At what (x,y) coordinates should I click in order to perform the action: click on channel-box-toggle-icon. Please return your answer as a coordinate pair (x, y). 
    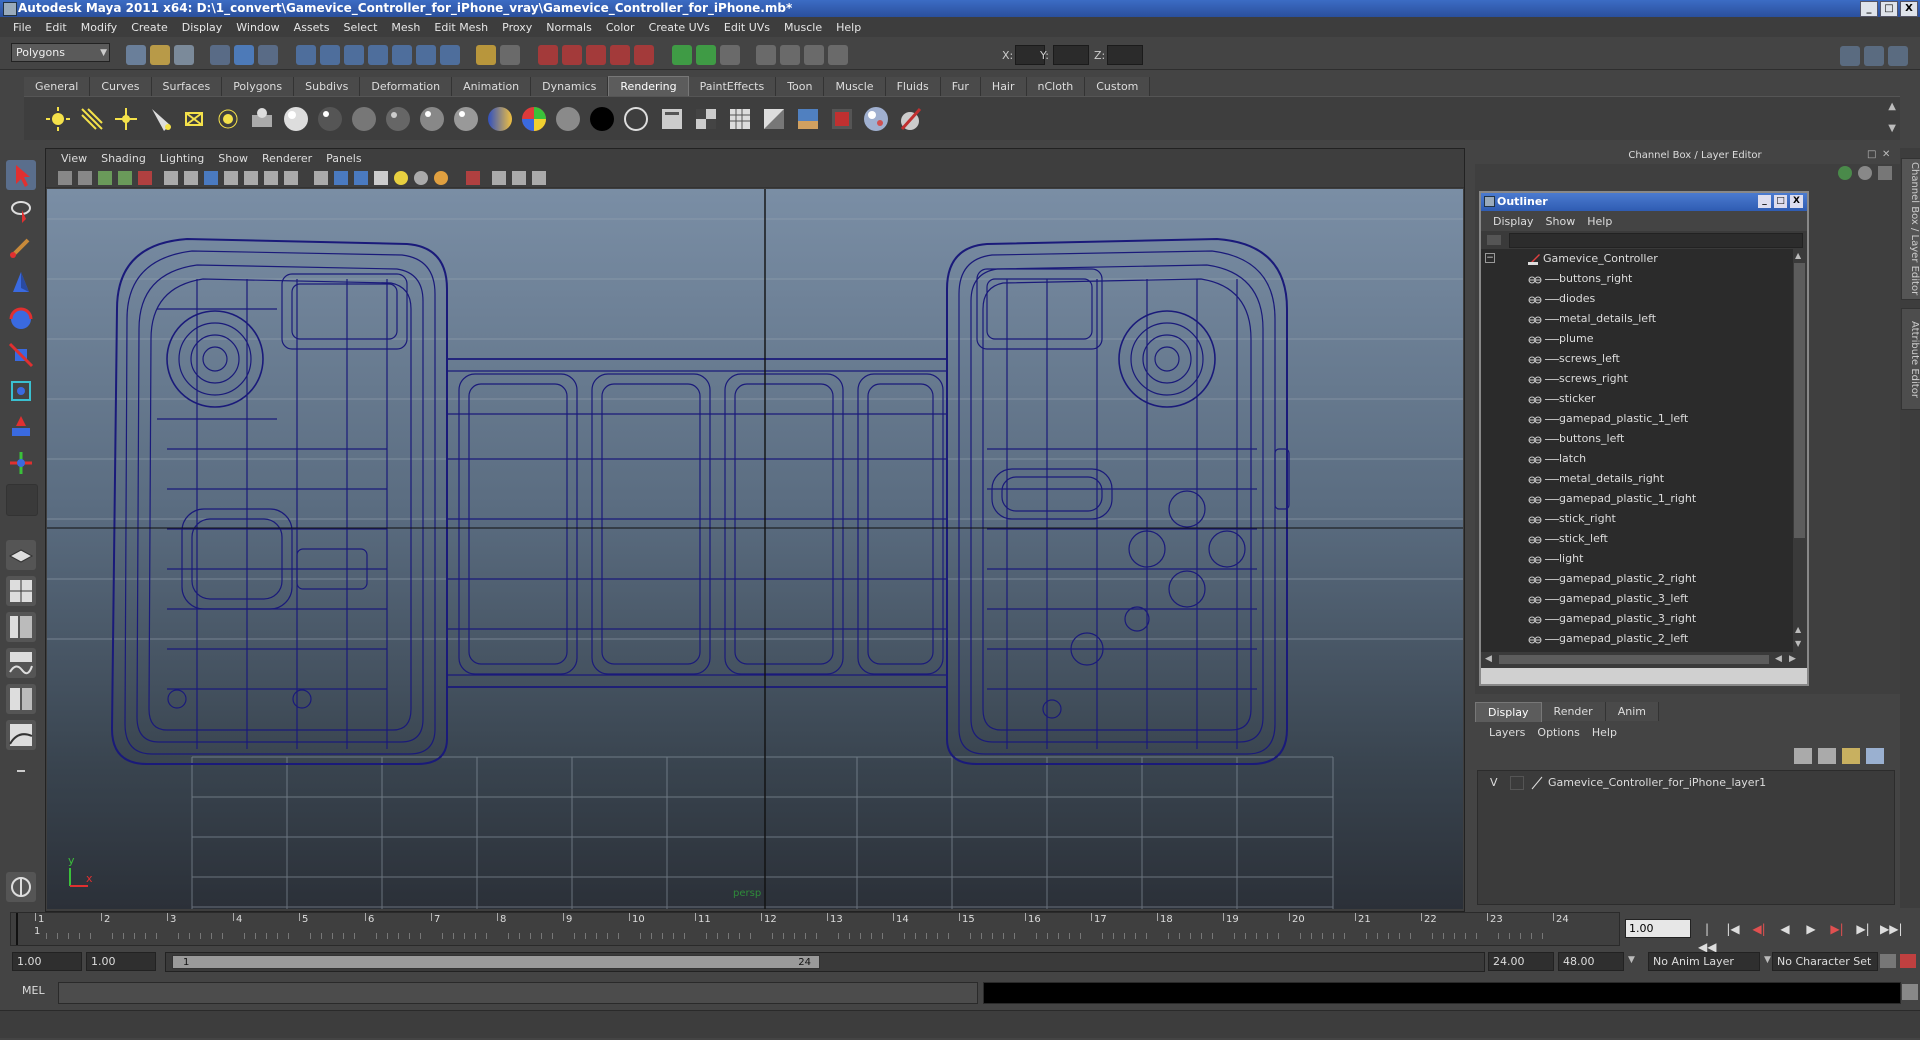
    Looking at the image, I should click on (1874, 56).